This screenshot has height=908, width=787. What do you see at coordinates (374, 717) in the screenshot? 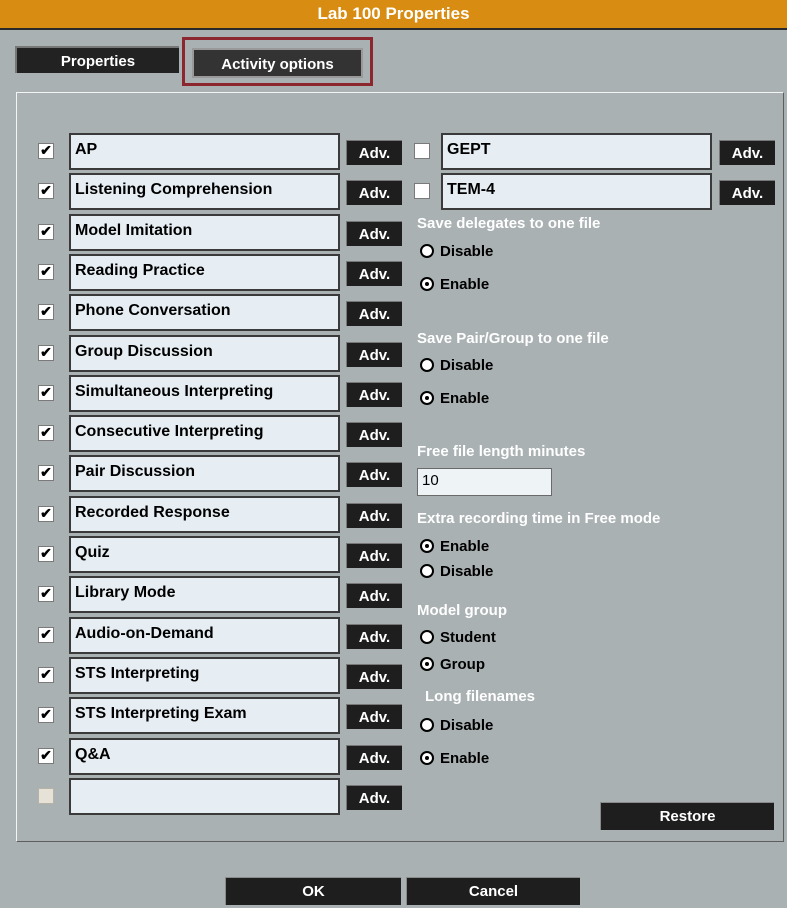
I see `activity-left-14-adv-button: Adv.` at bounding box center [374, 717].